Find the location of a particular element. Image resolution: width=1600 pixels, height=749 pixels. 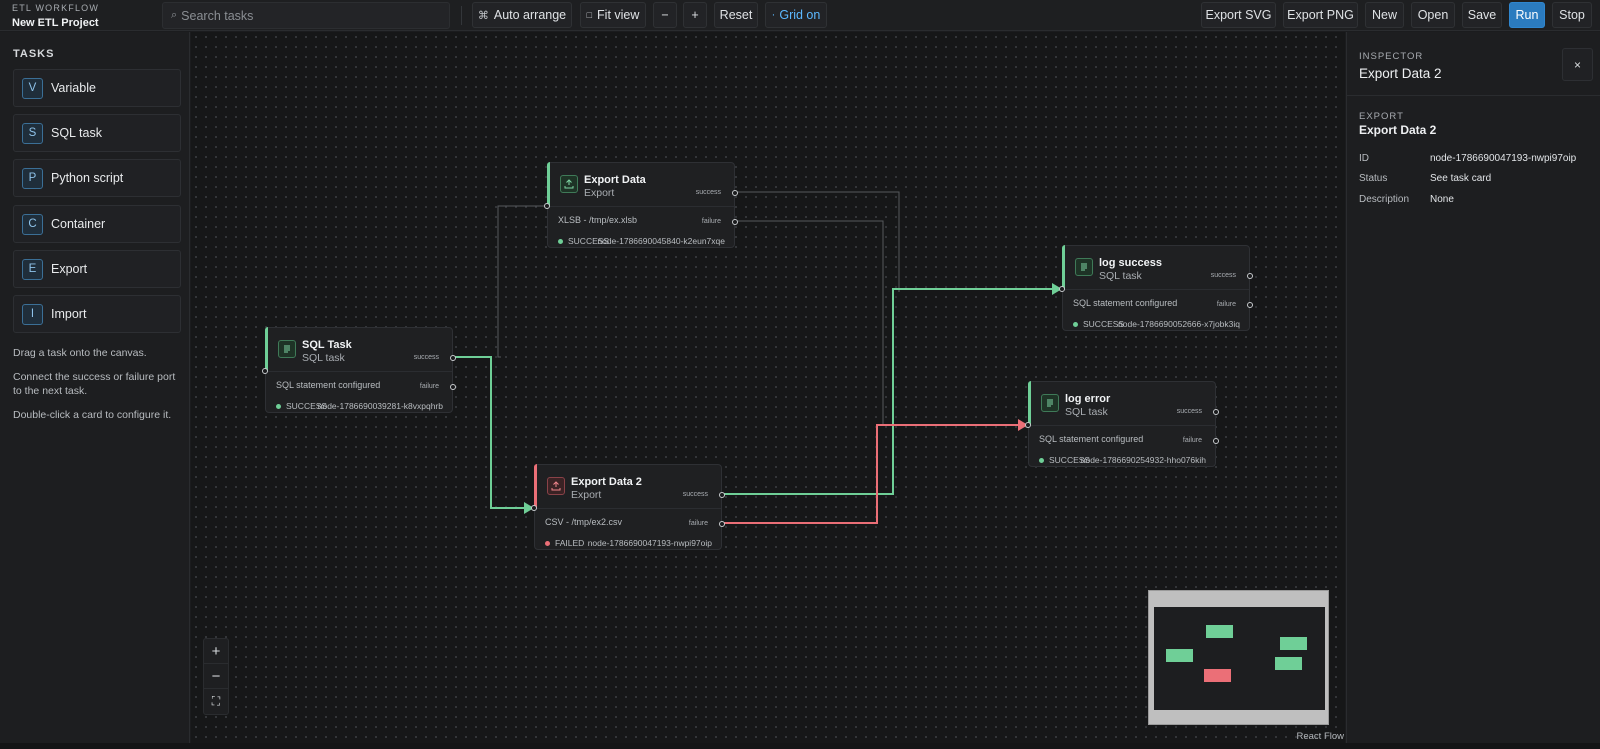

export-svg-button: Export SVG is located at coordinates (1238, 15).